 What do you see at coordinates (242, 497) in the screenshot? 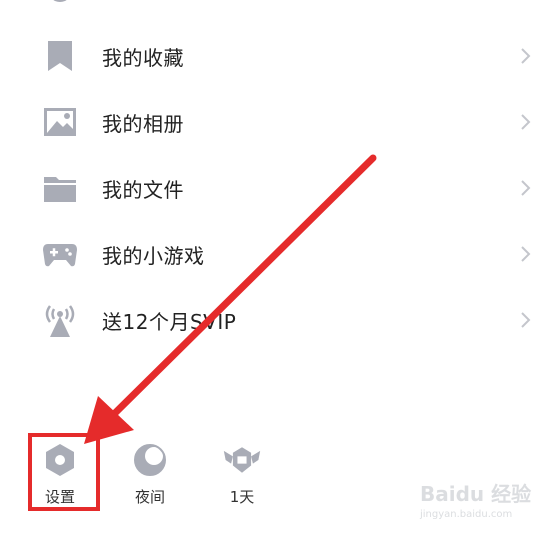
I see `daily-badge-label: 1天` at bounding box center [242, 497].